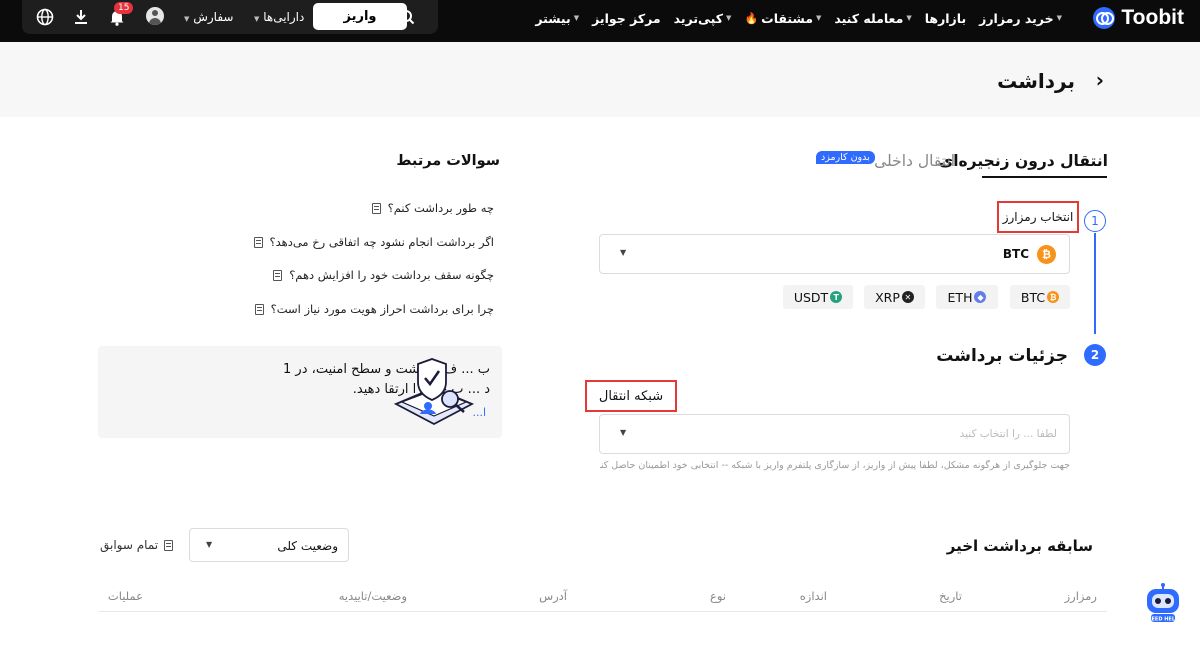  I want to click on network-label: شبکه انتقال, so click(631, 396).